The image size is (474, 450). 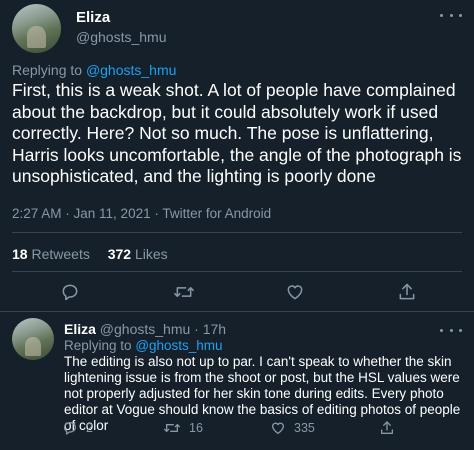 What do you see at coordinates (183, 428) in the screenshot?
I see `retweet-action: 16` at bounding box center [183, 428].